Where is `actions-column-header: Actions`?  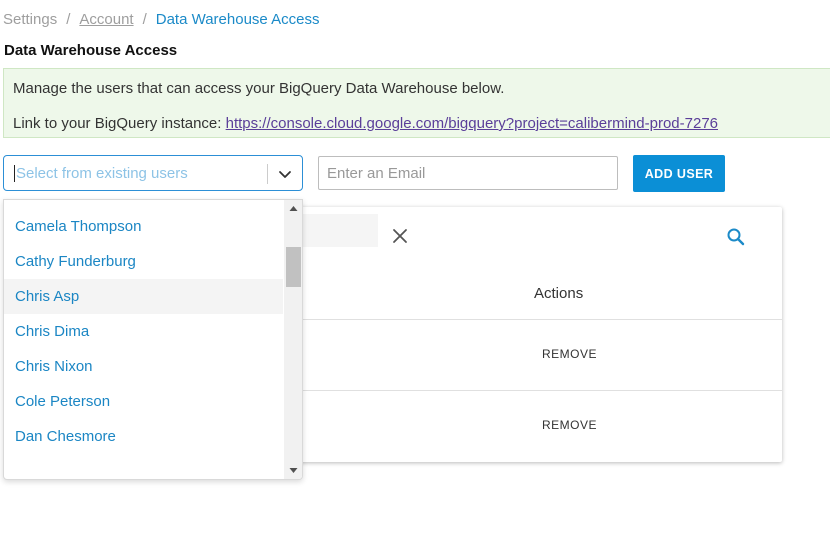 actions-column-header: Actions is located at coordinates (559, 293).